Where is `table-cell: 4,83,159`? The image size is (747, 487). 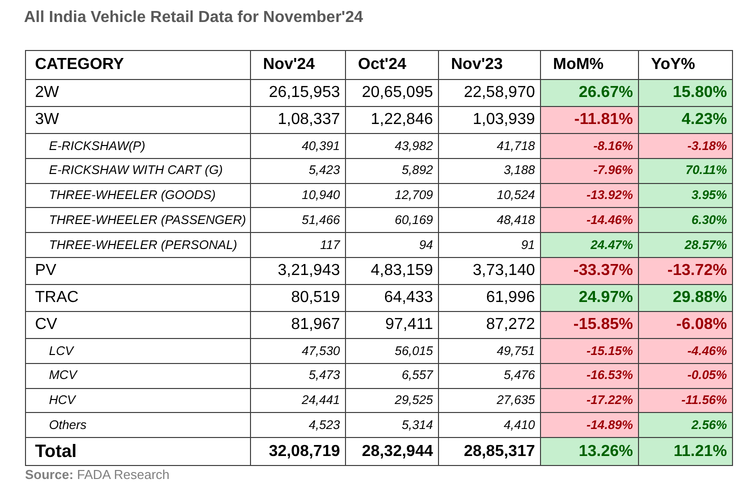
table-cell: 4,83,159 is located at coordinates (392, 270).